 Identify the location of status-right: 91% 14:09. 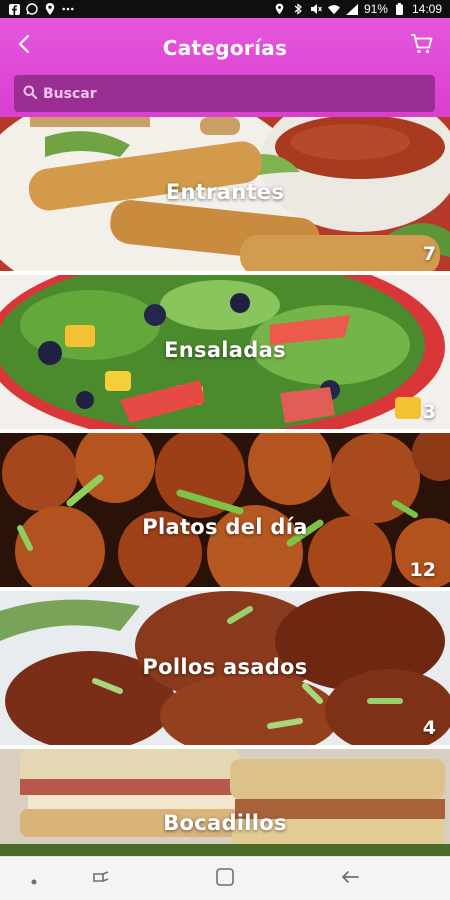
(358, 9).